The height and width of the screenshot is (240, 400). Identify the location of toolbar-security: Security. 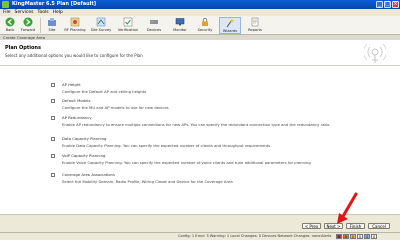
(205, 25).